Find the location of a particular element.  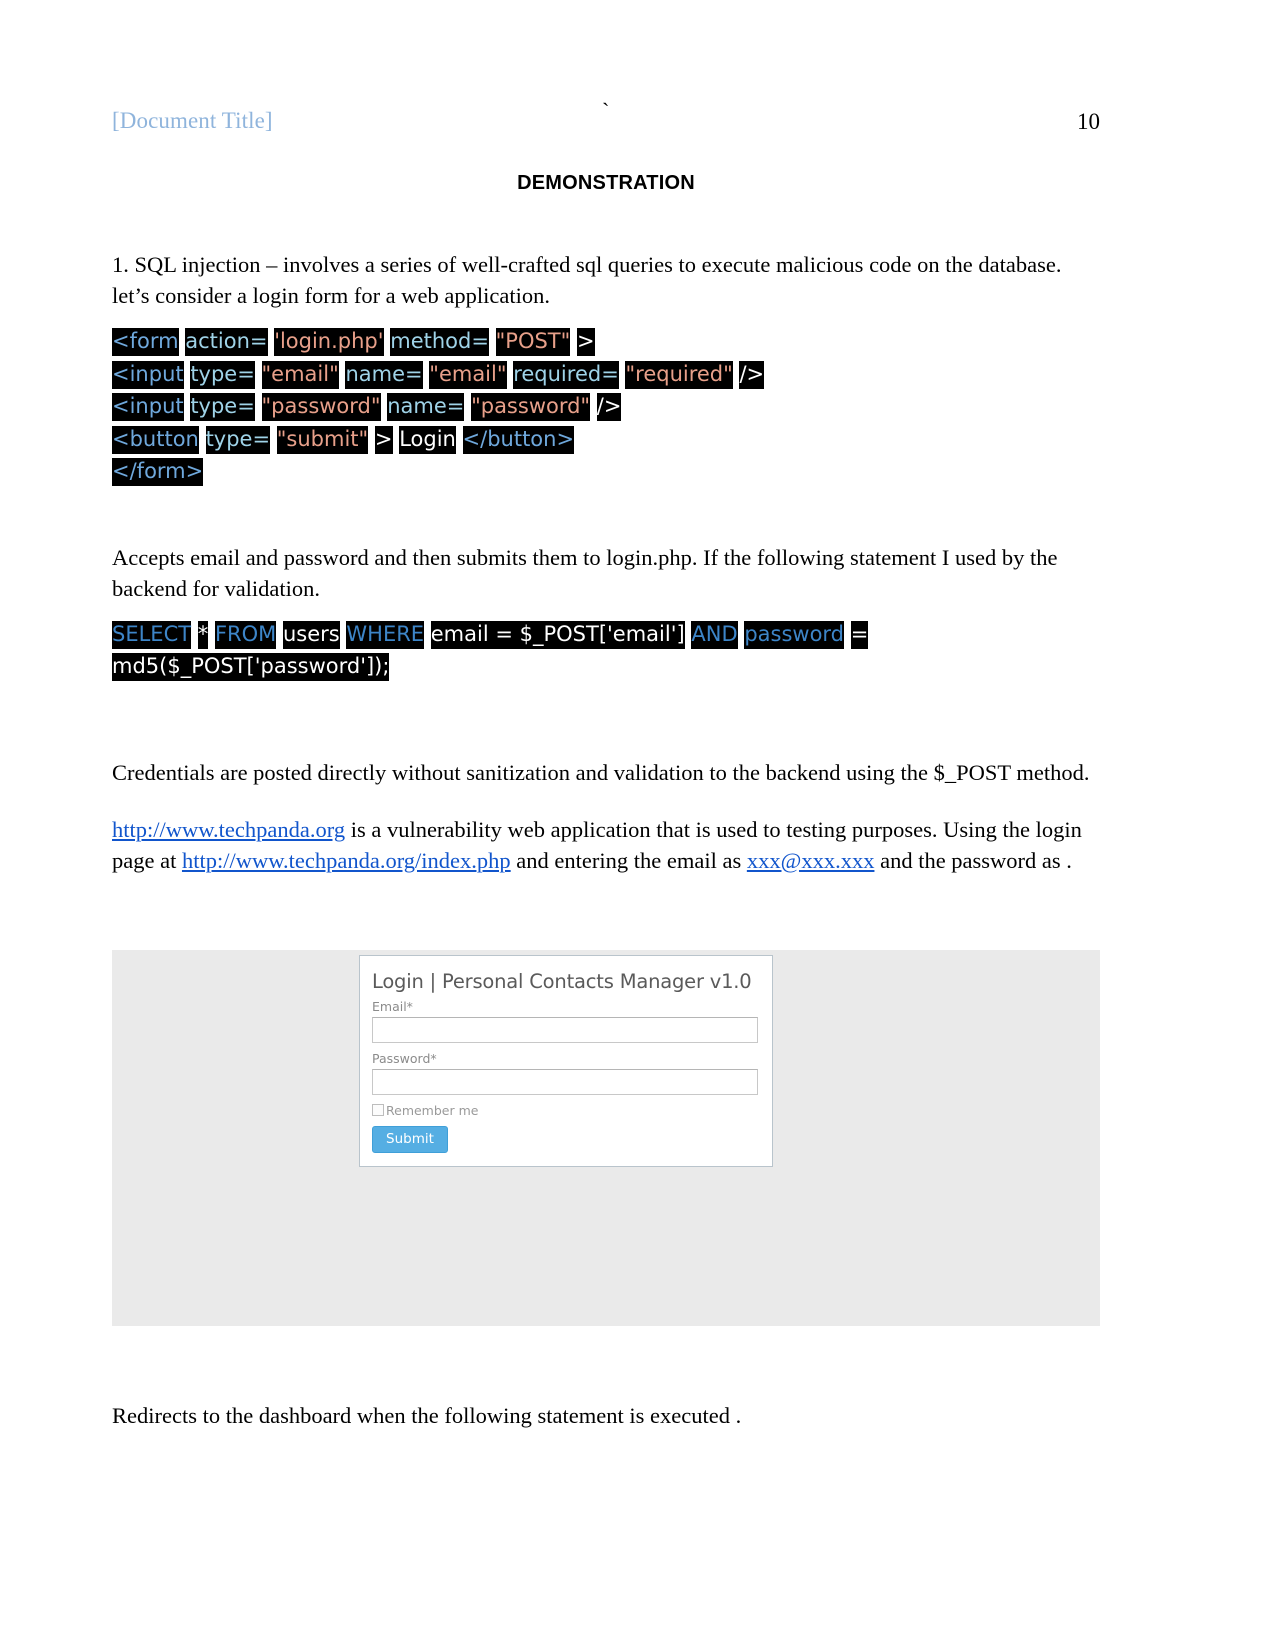

email-field-label: Email* is located at coordinates (392, 1006).